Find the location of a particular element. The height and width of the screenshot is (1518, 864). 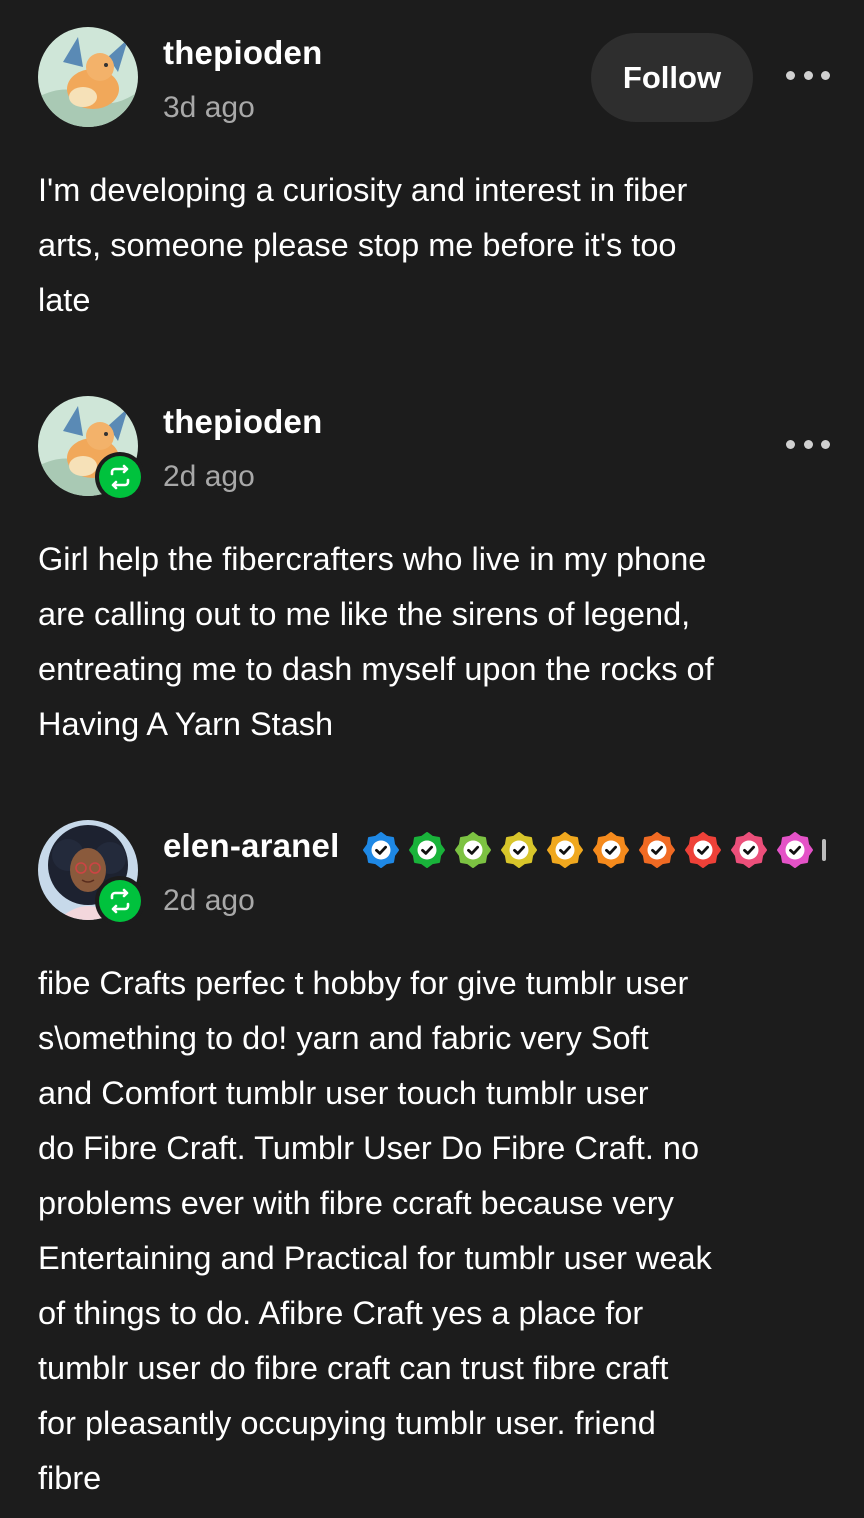

post-text-line: fibre is located at coordinates (70, 1478).